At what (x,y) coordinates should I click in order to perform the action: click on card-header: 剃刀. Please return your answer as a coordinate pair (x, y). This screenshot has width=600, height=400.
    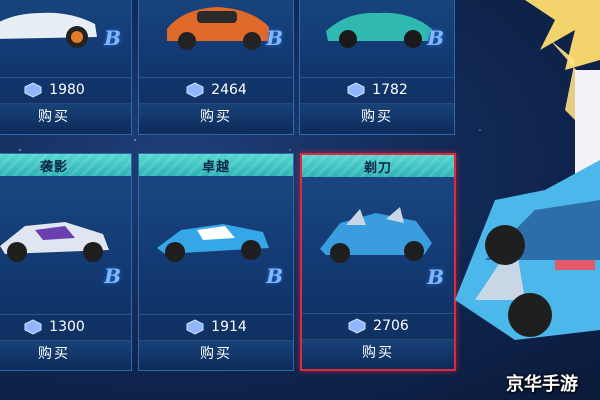
    Looking at the image, I should click on (378, 166).